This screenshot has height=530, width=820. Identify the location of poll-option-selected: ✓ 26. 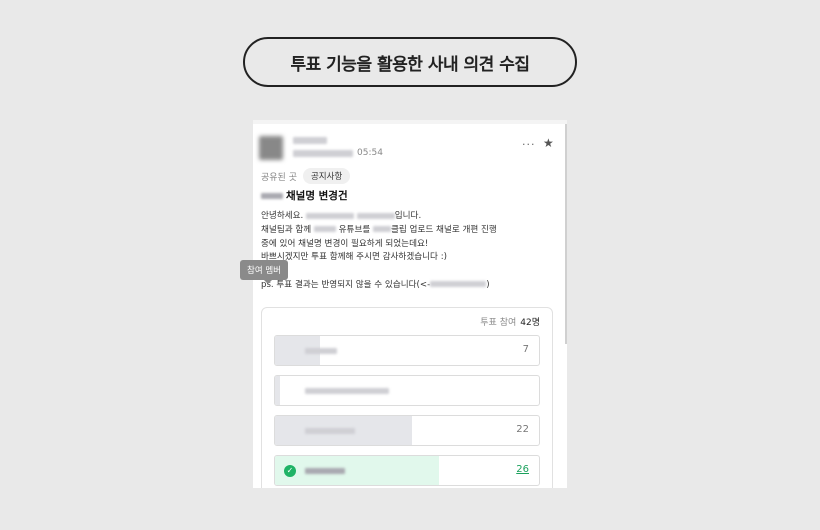
(407, 470).